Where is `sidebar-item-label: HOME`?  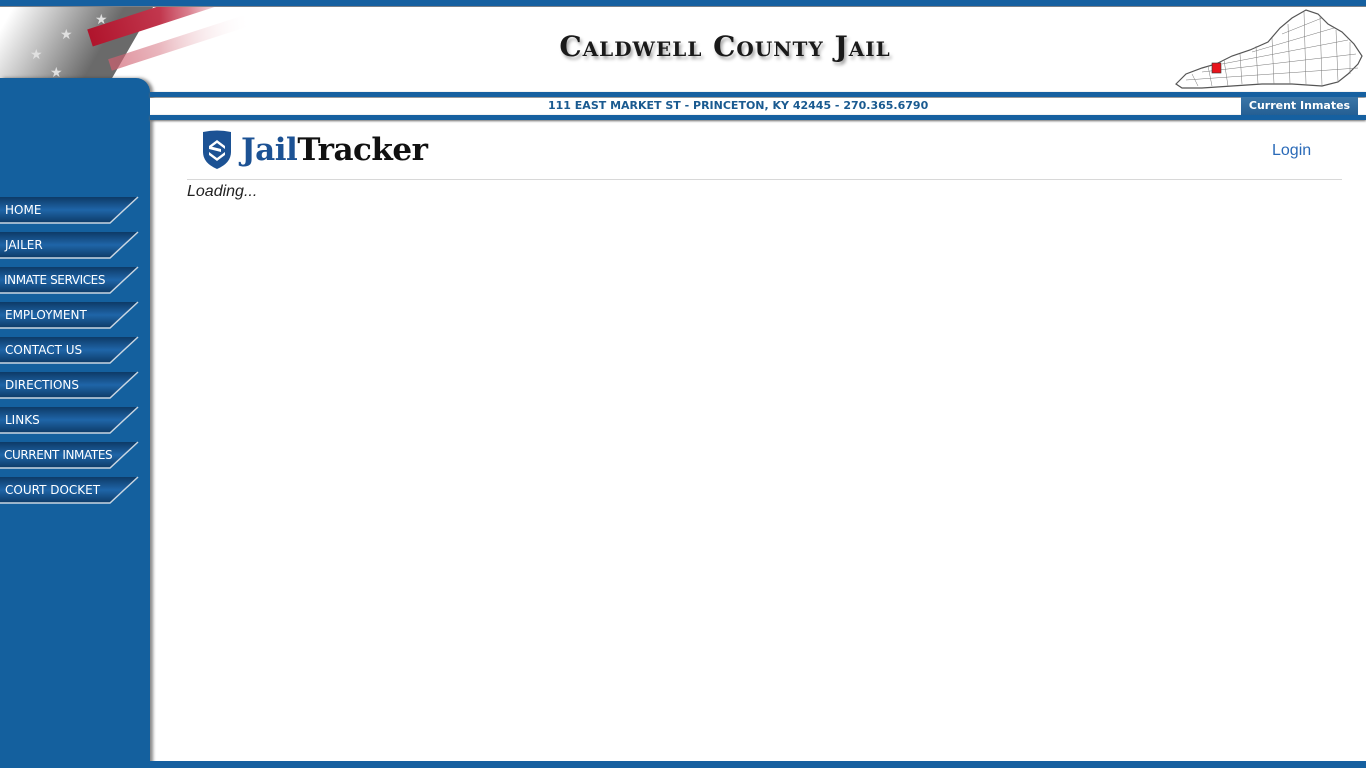
sidebar-item-label: HOME is located at coordinates (23, 210).